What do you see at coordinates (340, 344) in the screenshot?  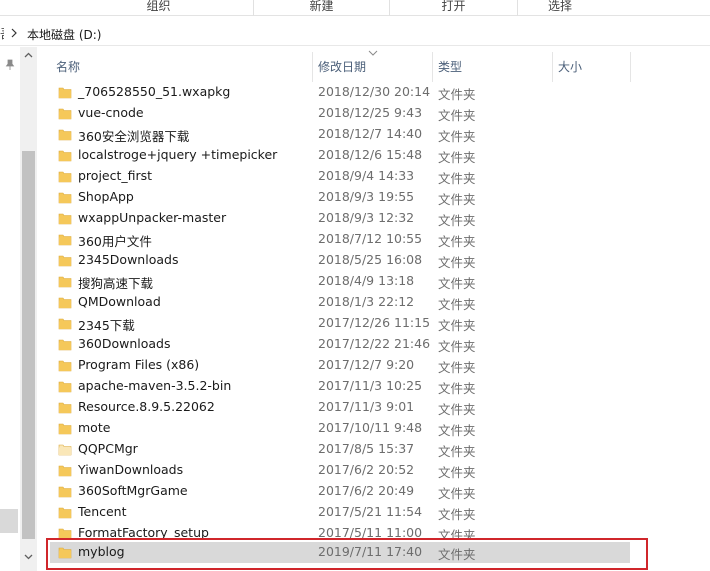 I see `file-row: 360Downloads 2017/12/22 21:46 文件夹` at bounding box center [340, 344].